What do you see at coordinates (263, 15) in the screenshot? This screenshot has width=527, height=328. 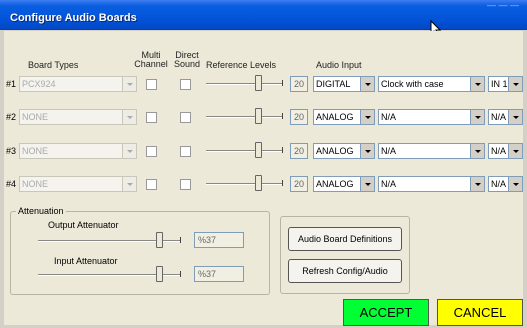 I see `title-bar: Configure Audio Boards — — —` at bounding box center [263, 15].